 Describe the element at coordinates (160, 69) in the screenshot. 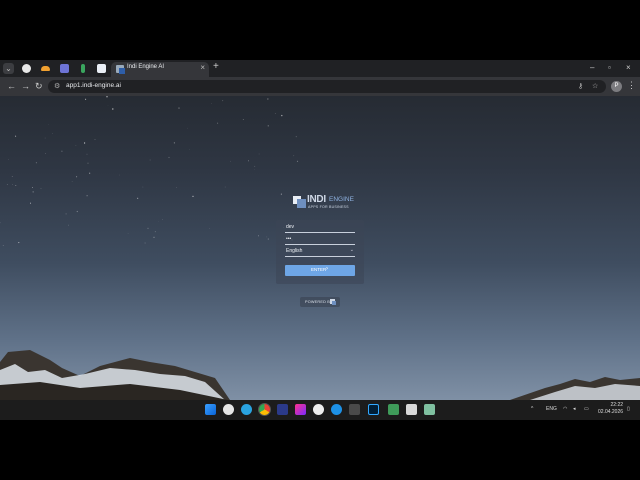

I see `tab-indi-engine: Indi Engine AI ×` at that location.